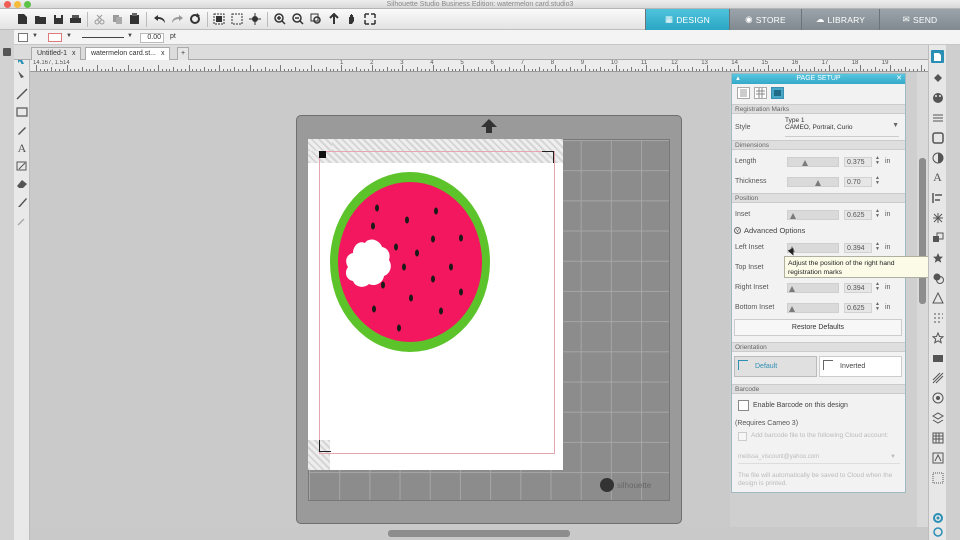  What do you see at coordinates (877, 214) in the screenshot?
I see `inset-stepper: ▲ ▼` at bounding box center [877, 214].